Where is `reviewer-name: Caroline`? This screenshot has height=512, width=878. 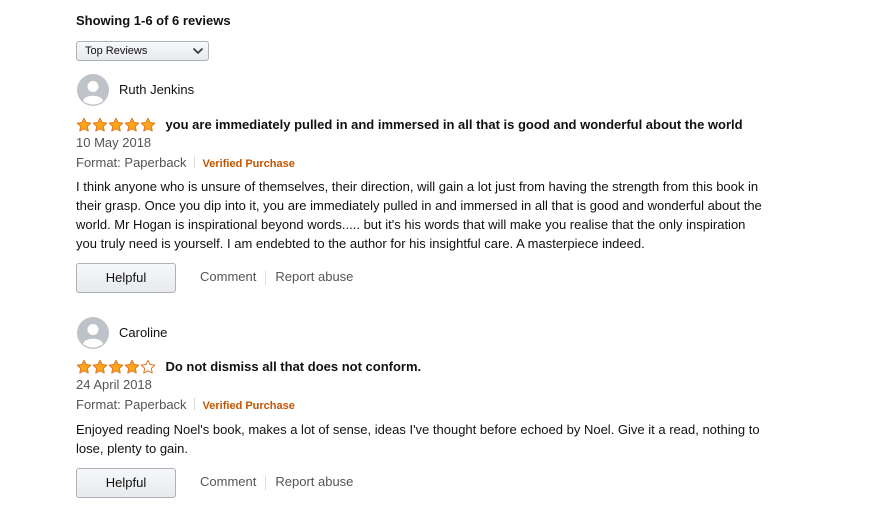
reviewer-name: Caroline is located at coordinates (143, 332).